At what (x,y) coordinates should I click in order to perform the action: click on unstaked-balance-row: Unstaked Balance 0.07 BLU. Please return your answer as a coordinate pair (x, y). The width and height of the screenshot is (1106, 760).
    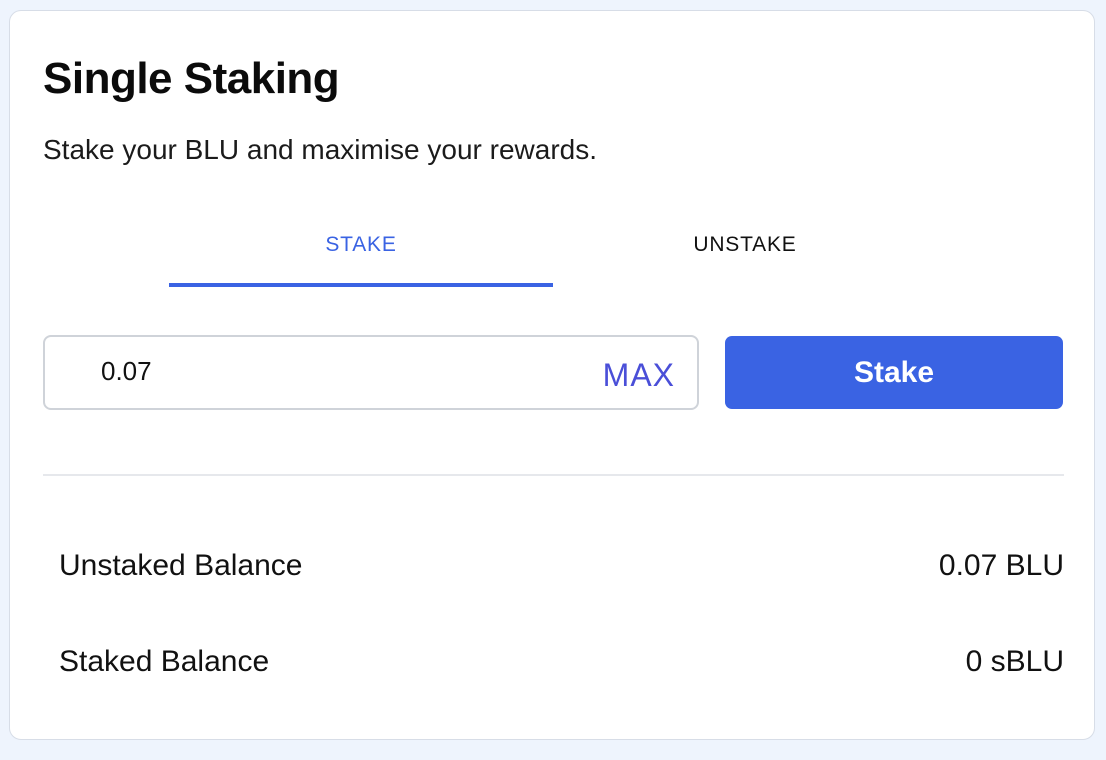
    Looking at the image, I should click on (561, 566).